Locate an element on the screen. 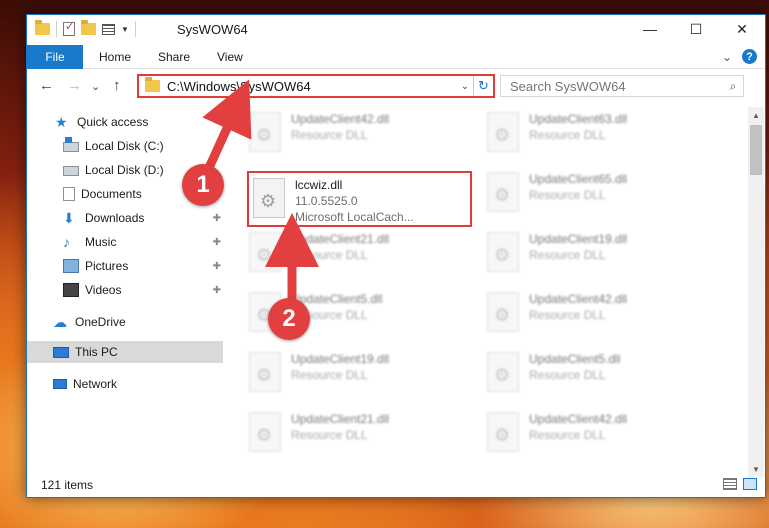 This screenshot has height=528, width=769. file-item: UpdateClient65.dll Resource DLL is located at coordinates (591, 195).